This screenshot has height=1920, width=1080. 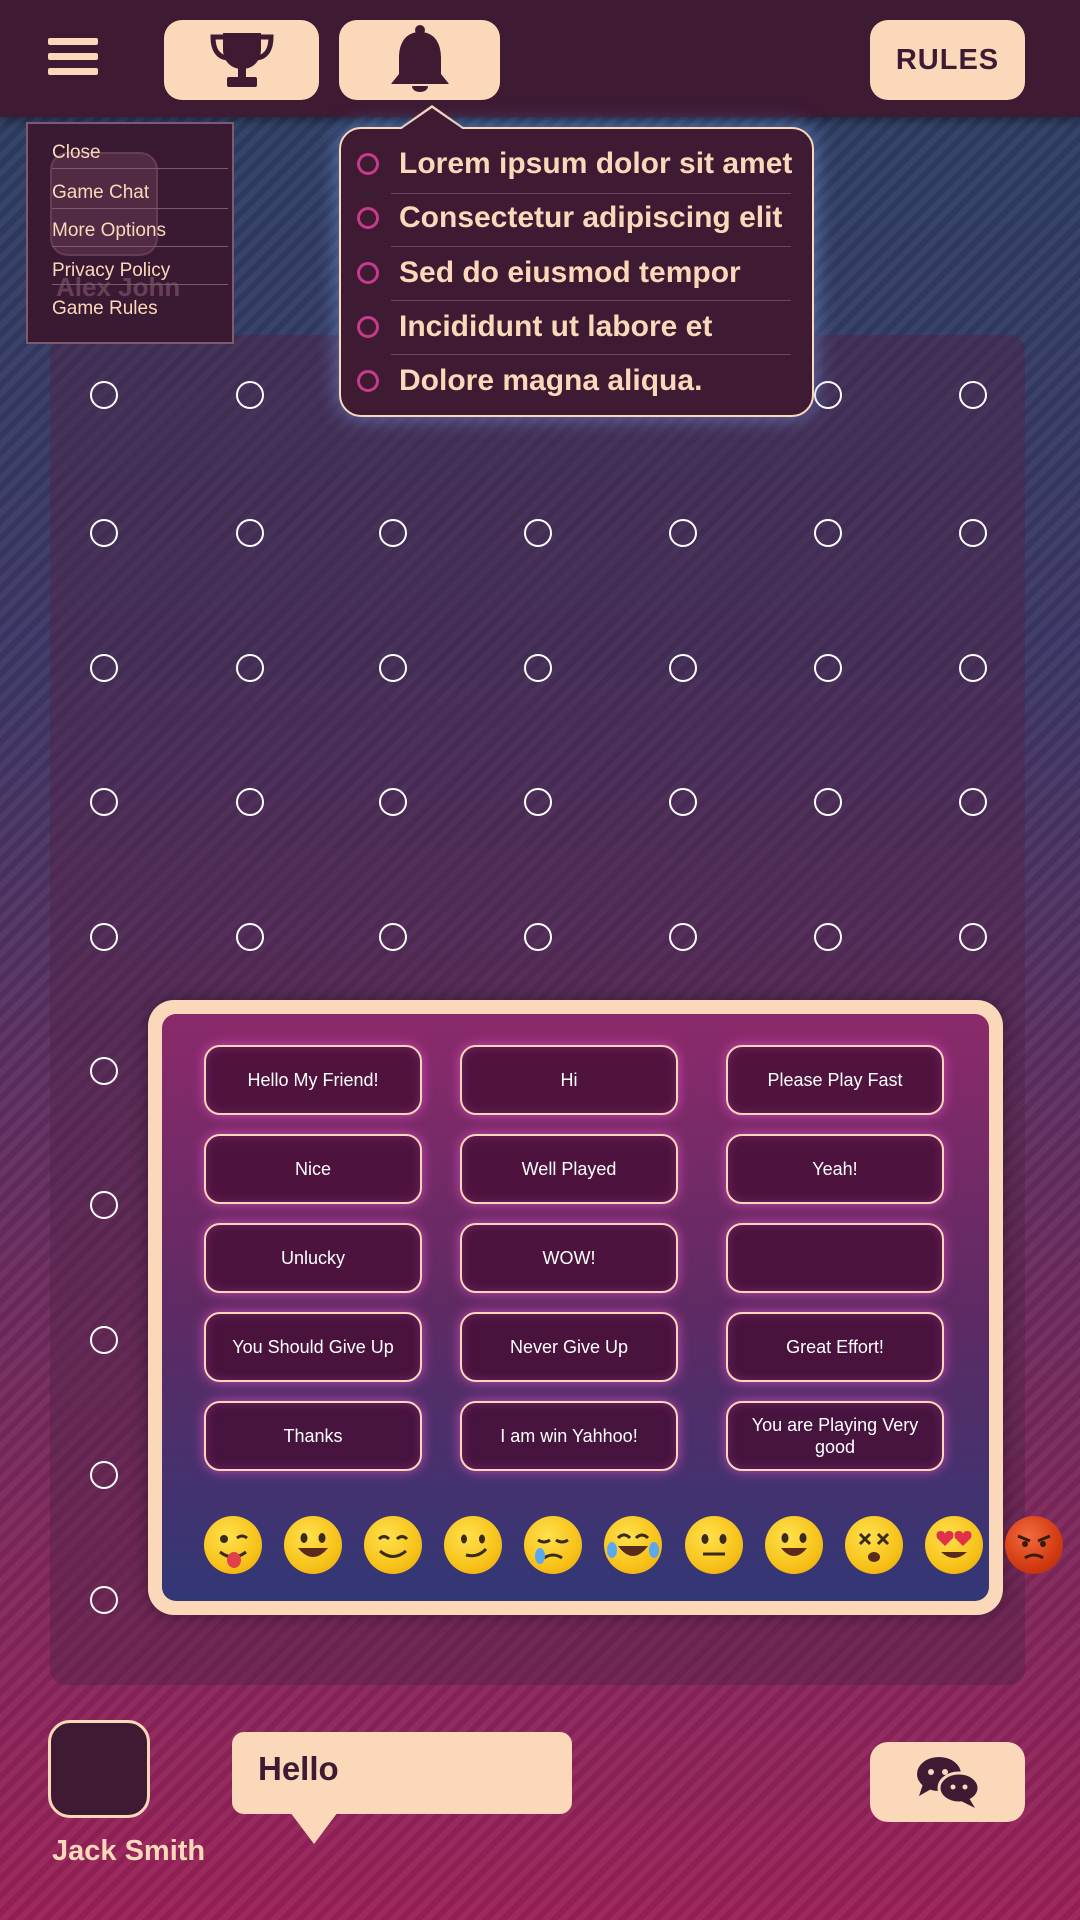 I want to click on player-avatar, so click(x=99, y=1769).